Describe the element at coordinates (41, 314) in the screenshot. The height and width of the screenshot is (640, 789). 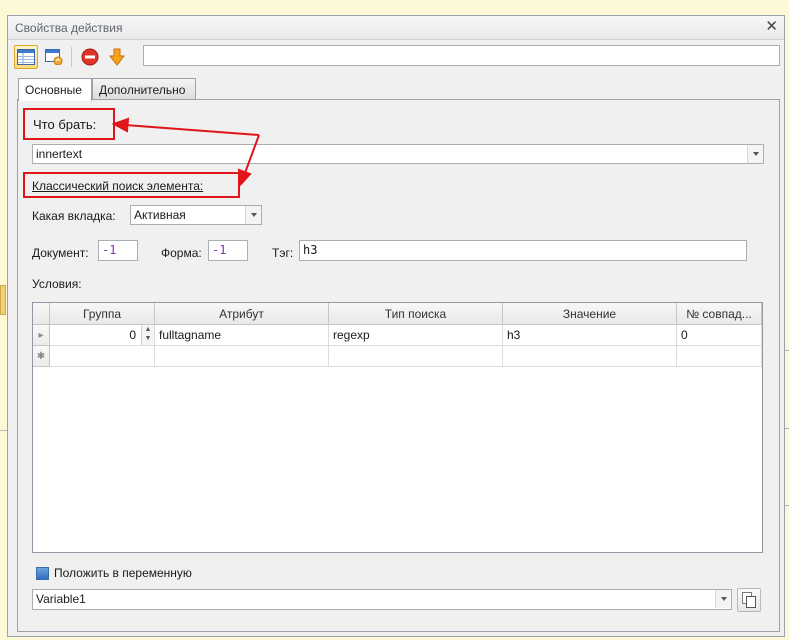
I see `grid-corner` at that location.